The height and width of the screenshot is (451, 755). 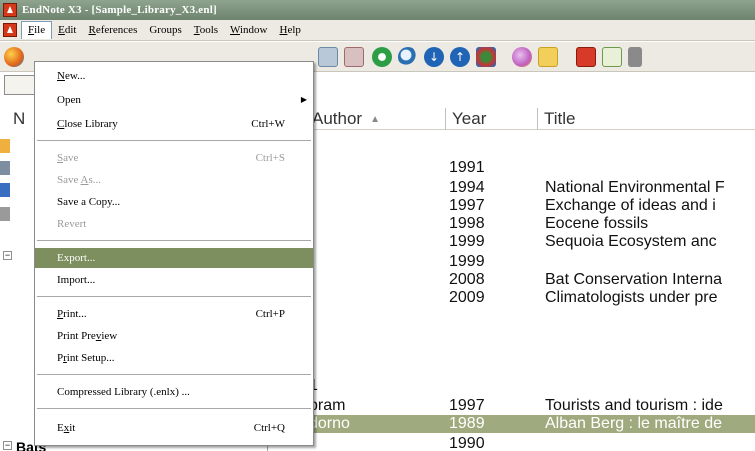 I want to click on reference-row: 1991, so click(x=512, y=168).